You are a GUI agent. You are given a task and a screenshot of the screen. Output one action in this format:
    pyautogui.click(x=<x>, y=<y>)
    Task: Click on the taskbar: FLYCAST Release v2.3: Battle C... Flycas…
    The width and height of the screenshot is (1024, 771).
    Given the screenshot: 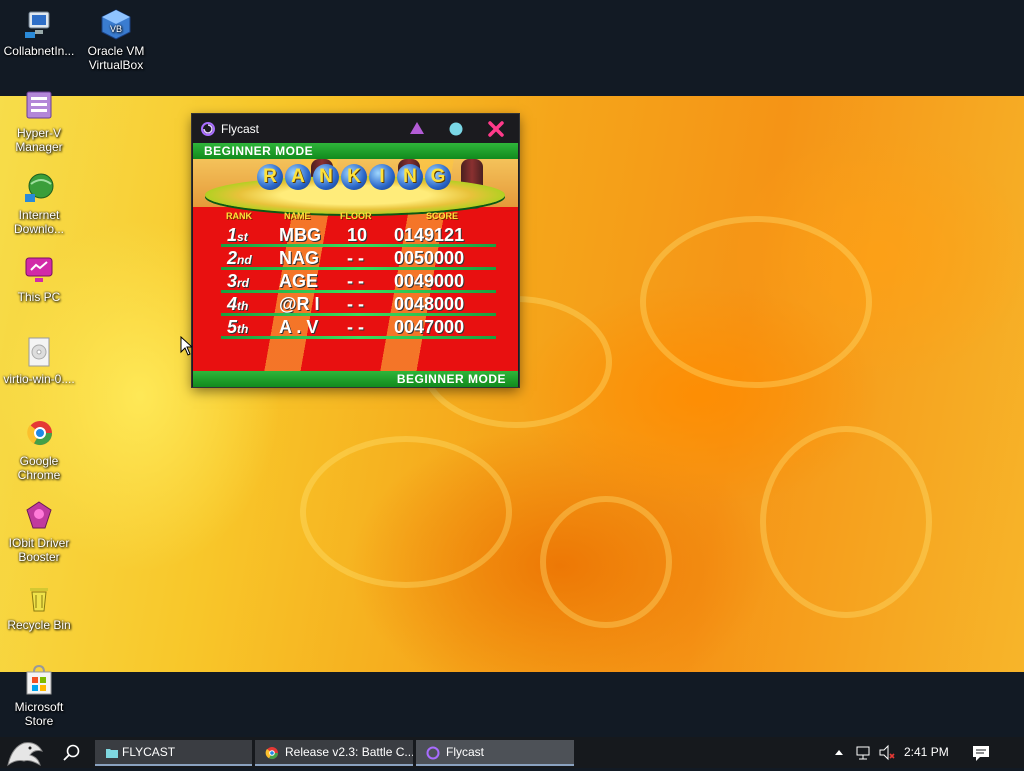 What is the action you would take?
    pyautogui.click(x=512, y=752)
    